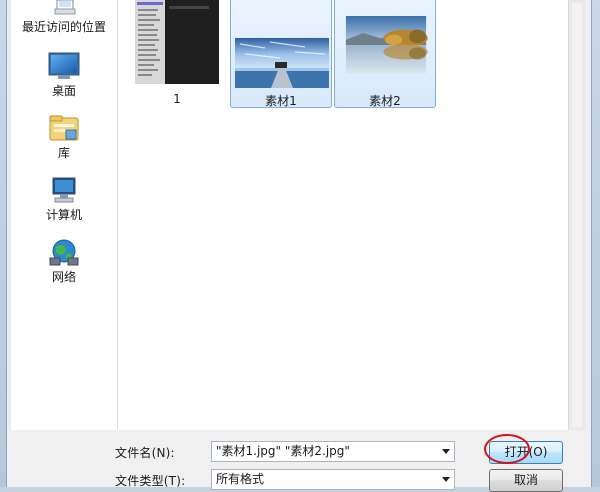 The height and width of the screenshot is (492, 600). What do you see at coordinates (63, 153) in the screenshot?
I see `nav-item-label: 库` at bounding box center [63, 153].